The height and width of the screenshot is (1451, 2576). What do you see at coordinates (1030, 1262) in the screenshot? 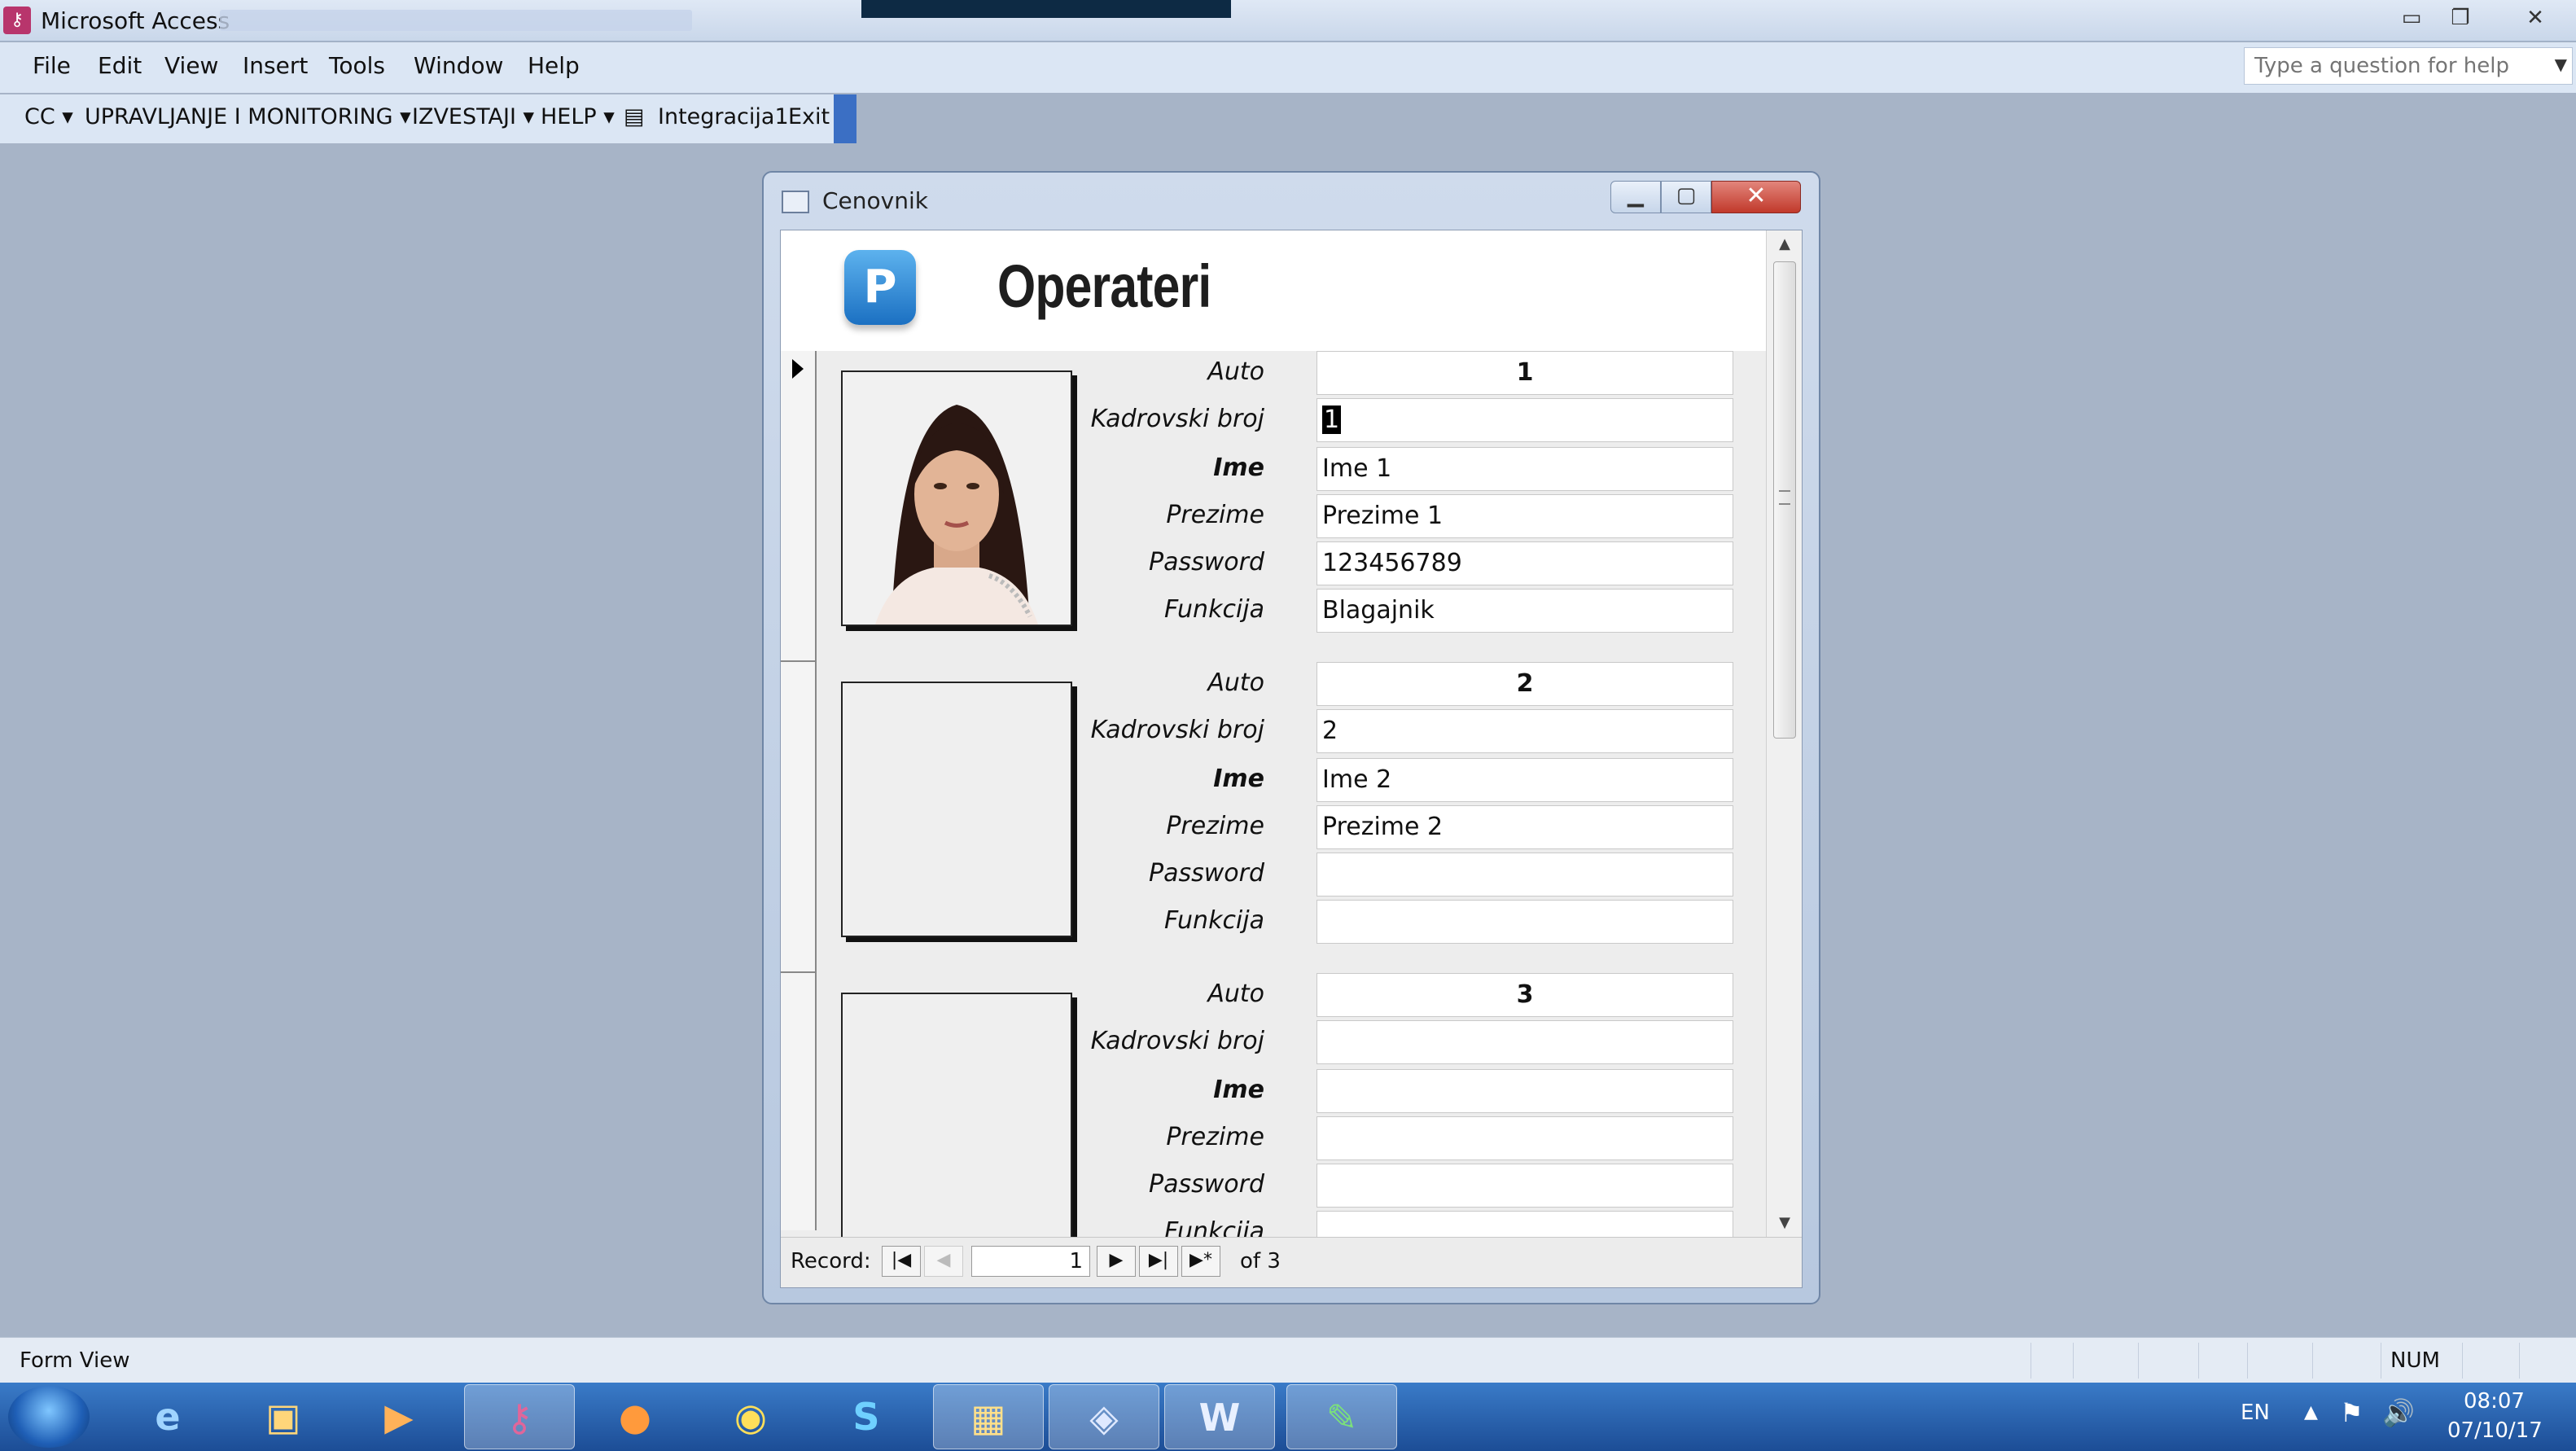
I see `current-record-input: 1` at bounding box center [1030, 1262].